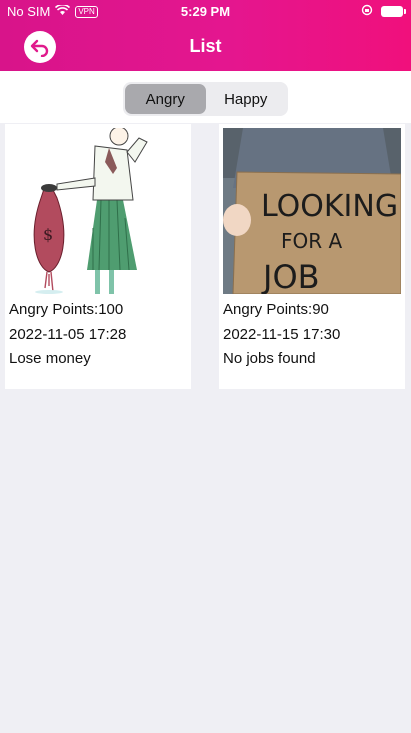 The height and width of the screenshot is (733, 411). I want to click on segment-area: Angry Happy, so click(205, 97).